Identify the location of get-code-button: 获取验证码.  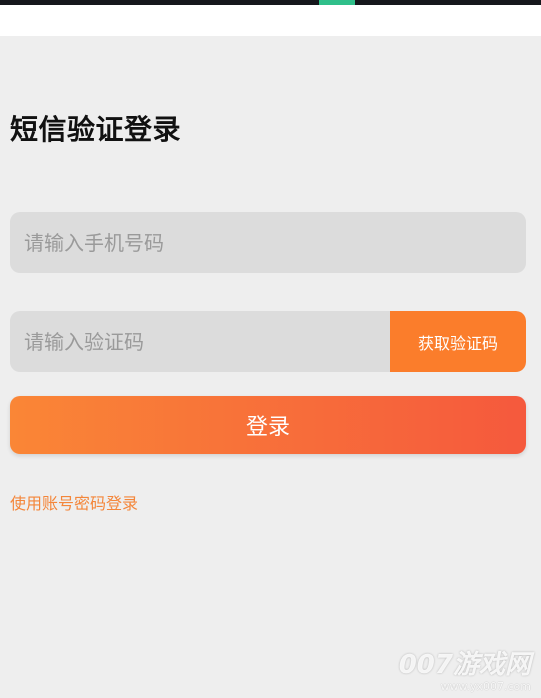
(458, 341).